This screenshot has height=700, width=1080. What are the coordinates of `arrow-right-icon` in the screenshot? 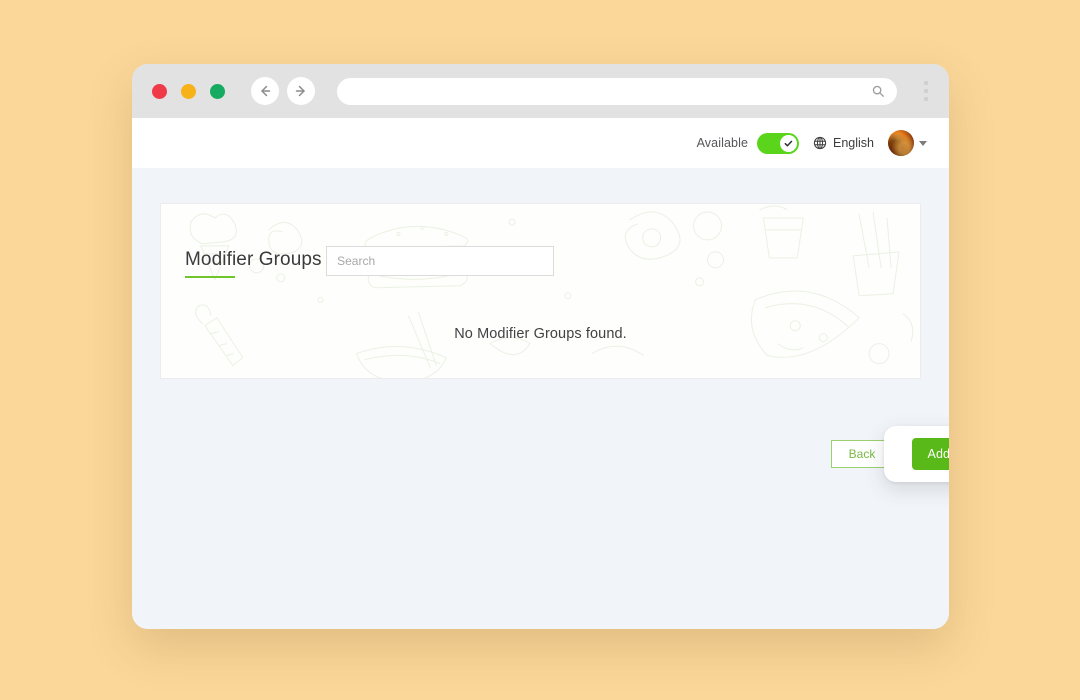 It's located at (300, 91).